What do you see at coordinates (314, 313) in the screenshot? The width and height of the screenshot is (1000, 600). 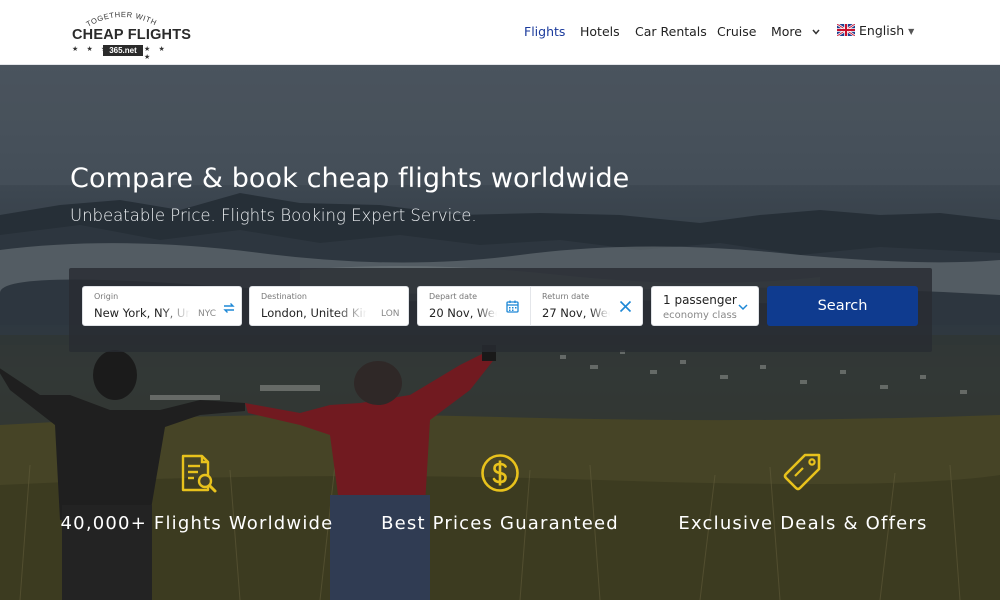 I see `destination-value: London, United Kingdom` at bounding box center [314, 313].